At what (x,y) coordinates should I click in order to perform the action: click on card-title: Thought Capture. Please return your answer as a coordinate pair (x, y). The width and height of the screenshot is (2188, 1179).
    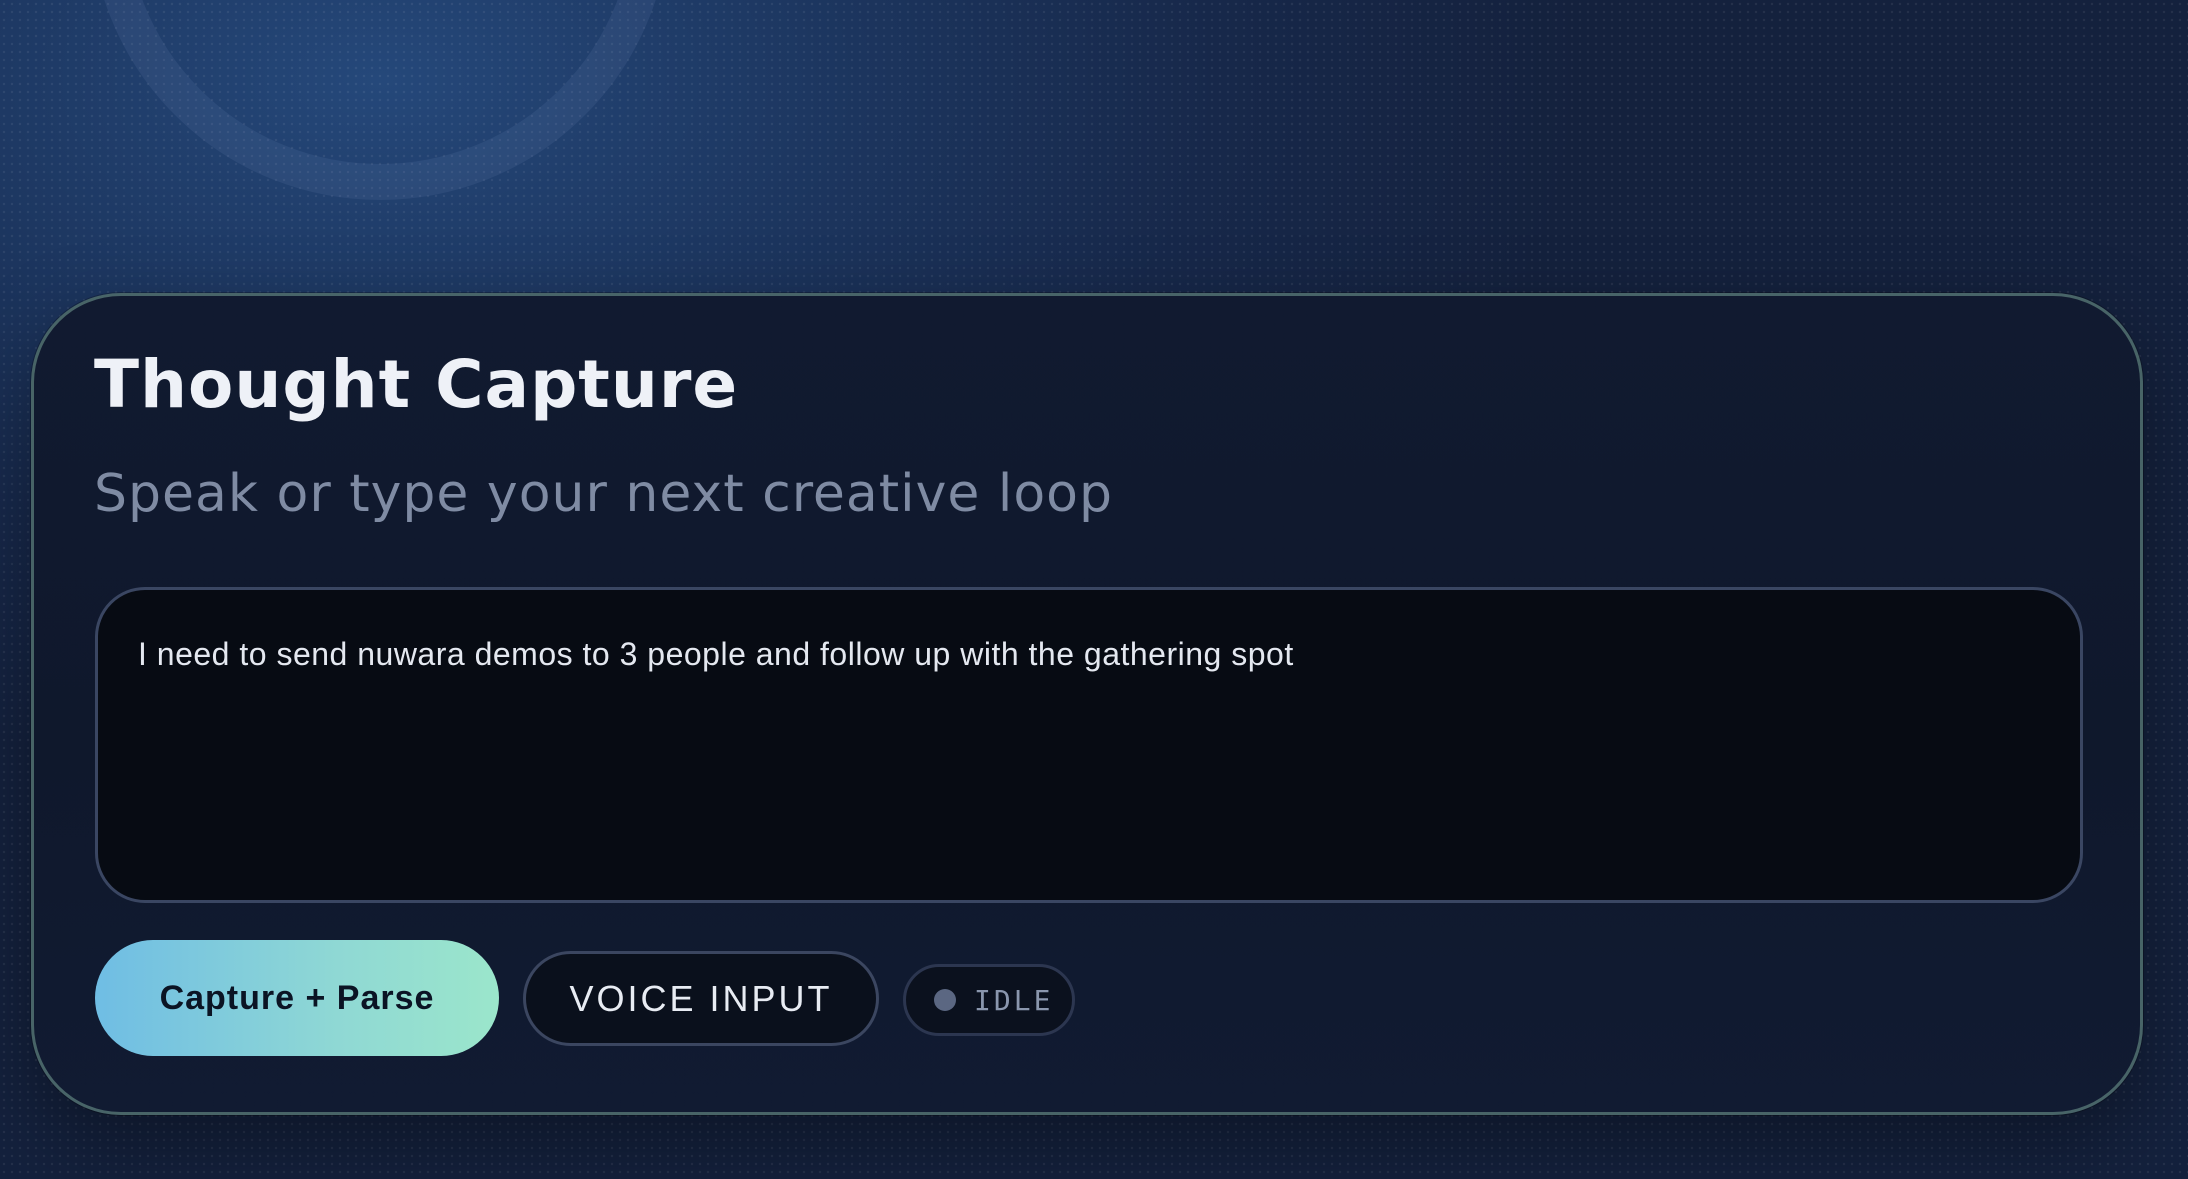
    Looking at the image, I should click on (416, 384).